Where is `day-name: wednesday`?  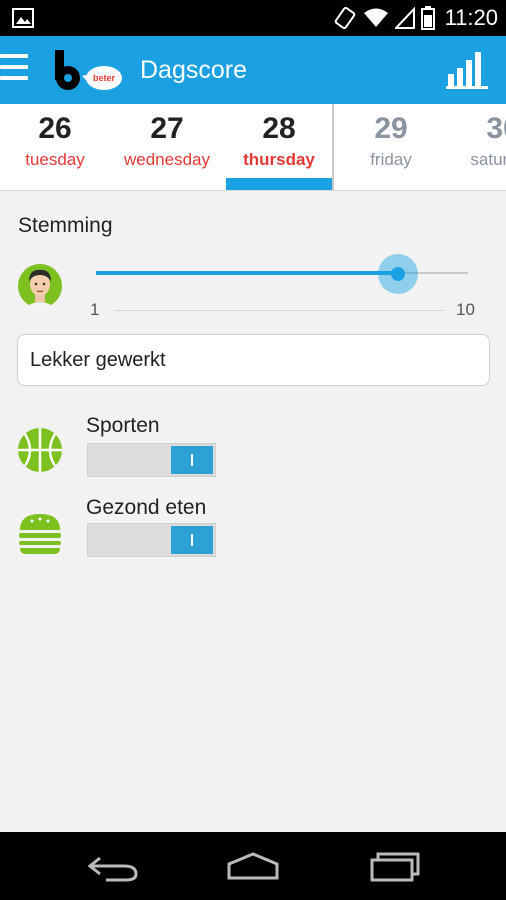
day-name: wednesday is located at coordinates (166, 159).